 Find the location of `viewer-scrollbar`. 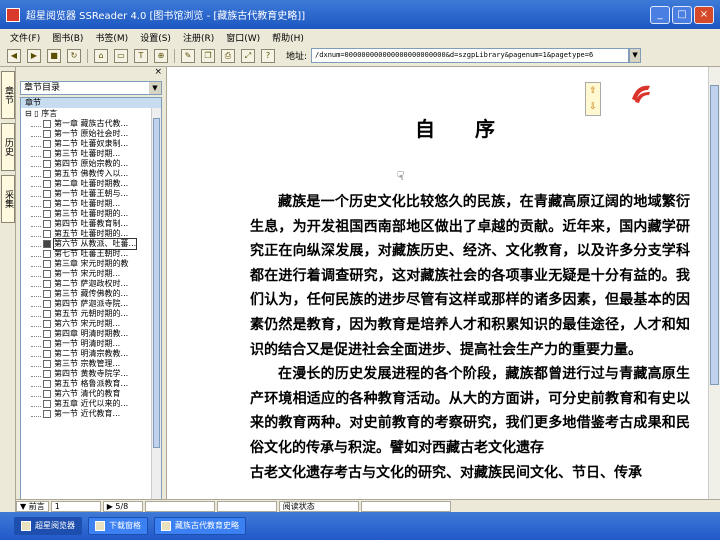

viewer-scrollbar is located at coordinates (714, 283).